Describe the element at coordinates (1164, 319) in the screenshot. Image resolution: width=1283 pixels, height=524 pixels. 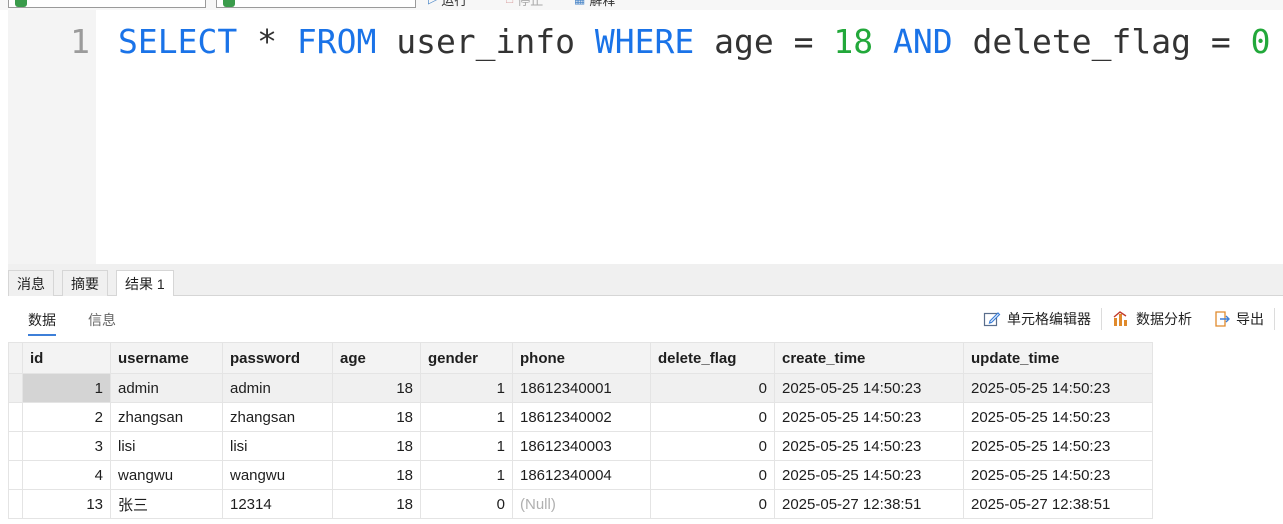
I see `data-analysis-label: 数据分析` at that location.